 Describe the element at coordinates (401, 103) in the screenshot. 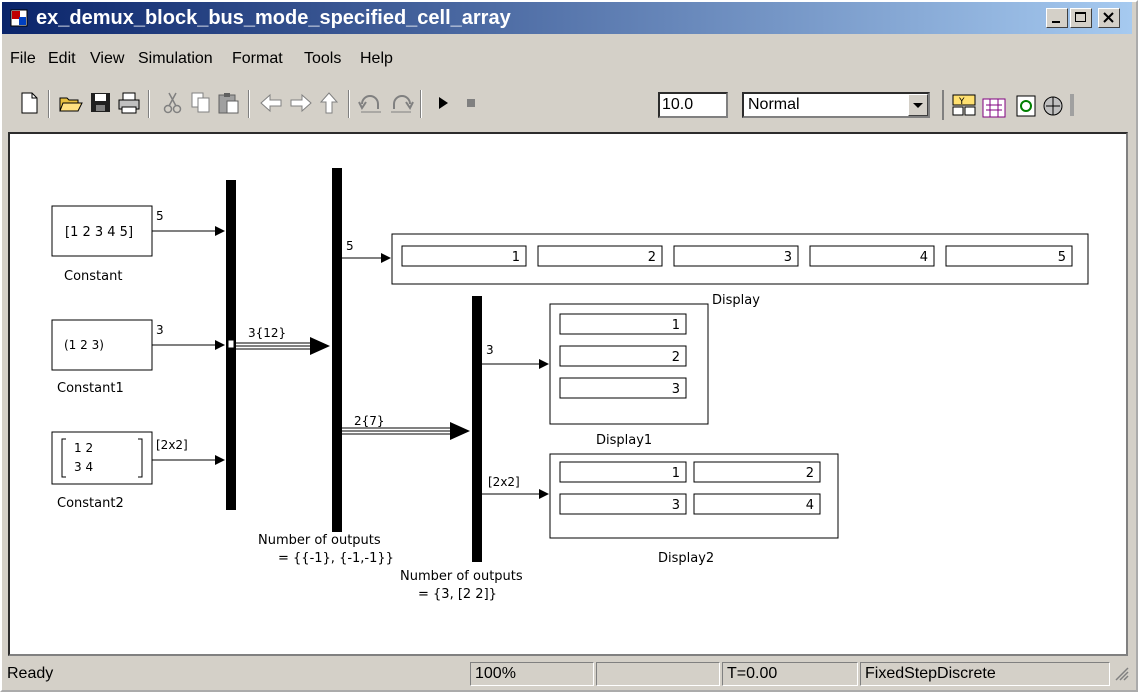

I see `redo-icon` at that location.